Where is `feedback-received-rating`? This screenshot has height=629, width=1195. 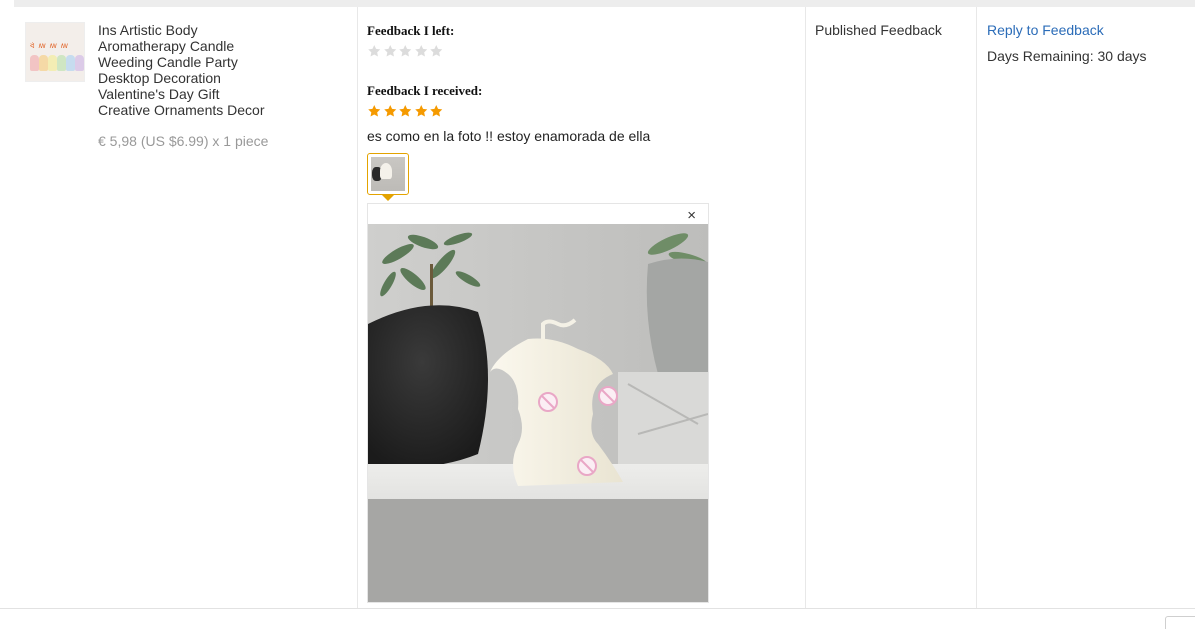 feedback-received-rating is located at coordinates (405, 111).